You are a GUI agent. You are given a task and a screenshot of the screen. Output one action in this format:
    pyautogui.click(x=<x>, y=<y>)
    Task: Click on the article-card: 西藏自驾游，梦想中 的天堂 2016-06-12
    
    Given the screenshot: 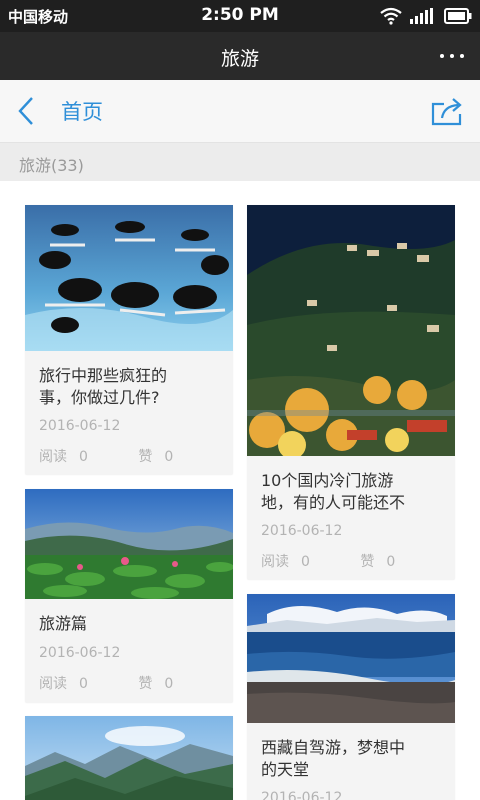 What is the action you would take?
    pyautogui.click(x=351, y=697)
    